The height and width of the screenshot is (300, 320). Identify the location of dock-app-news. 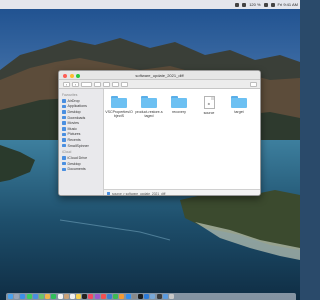
(103, 296).